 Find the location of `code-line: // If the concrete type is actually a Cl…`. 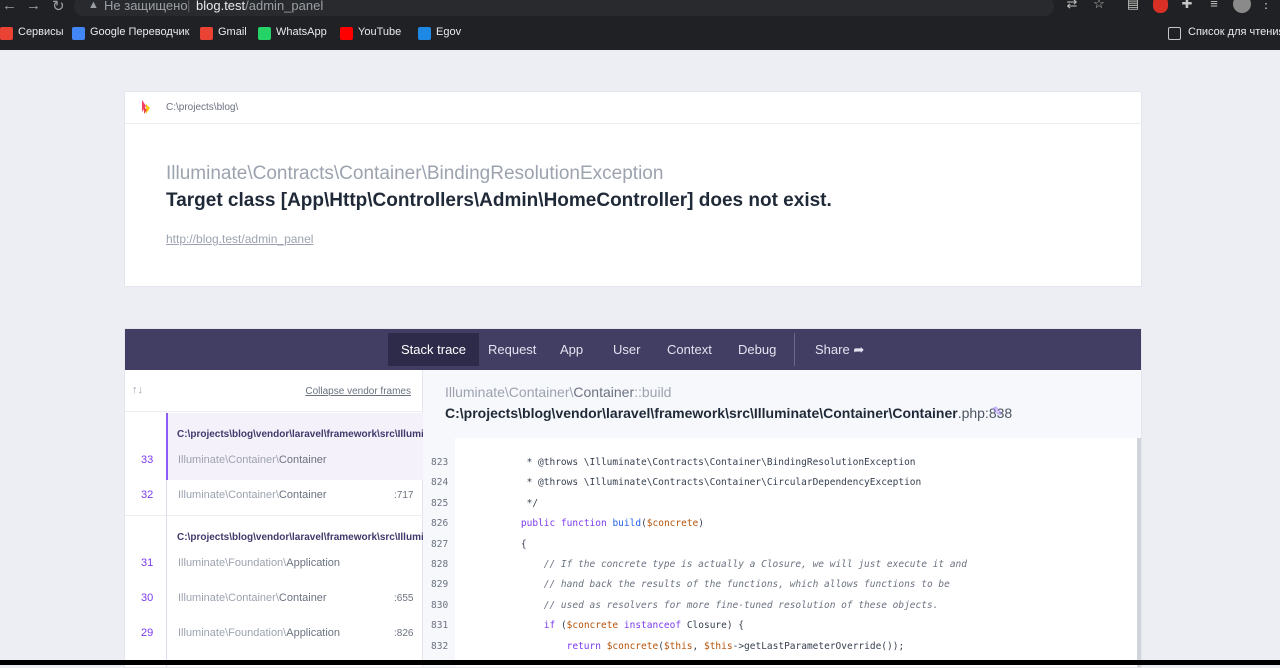

code-line: // If the concrete type is actually a Cl… is located at coordinates (732, 565).